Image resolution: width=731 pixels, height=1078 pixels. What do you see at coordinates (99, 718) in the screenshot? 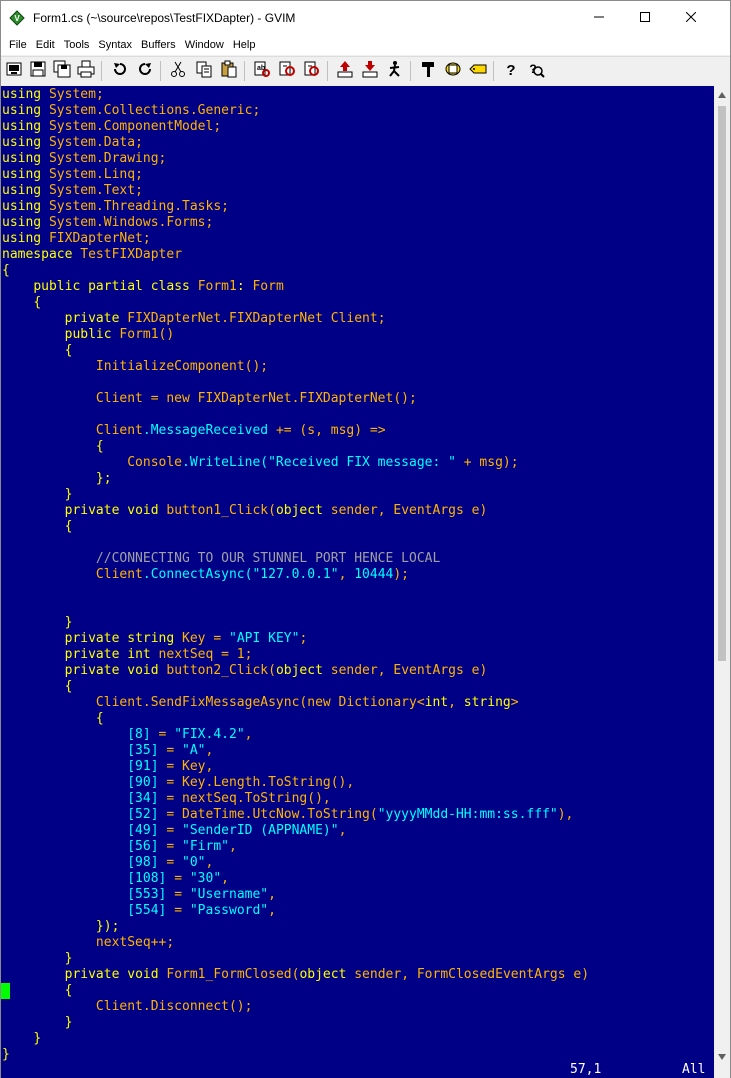
I see `code-token: {` at bounding box center [99, 718].